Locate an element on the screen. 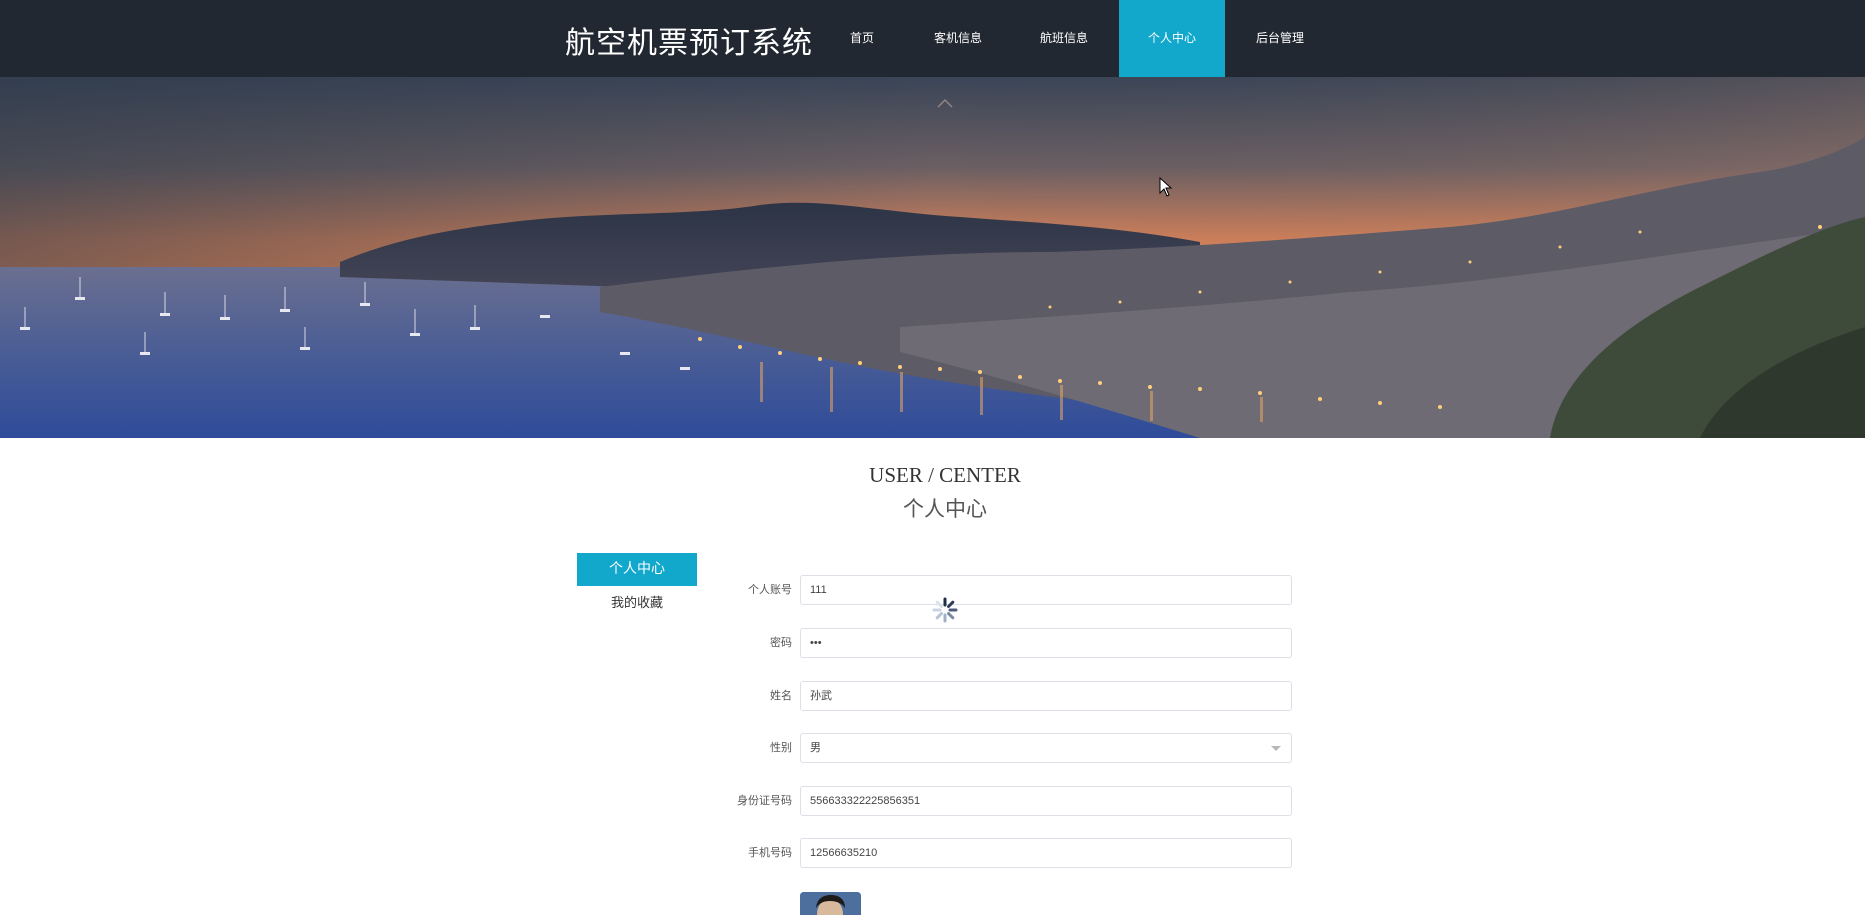 Image resolution: width=1865 pixels, height=915 pixels. phone-label: 手机号码 is located at coordinates (770, 852).